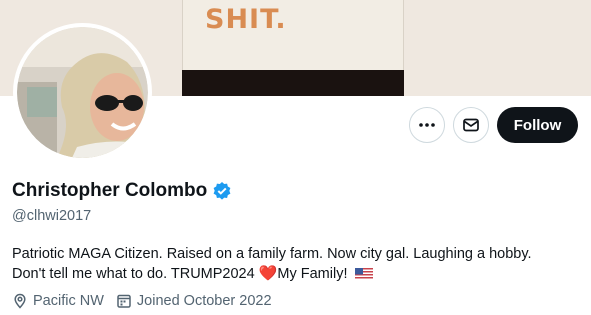  Describe the element at coordinates (246, 19) in the screenshot. I see `banner-label-text: SHIT.` at that location.